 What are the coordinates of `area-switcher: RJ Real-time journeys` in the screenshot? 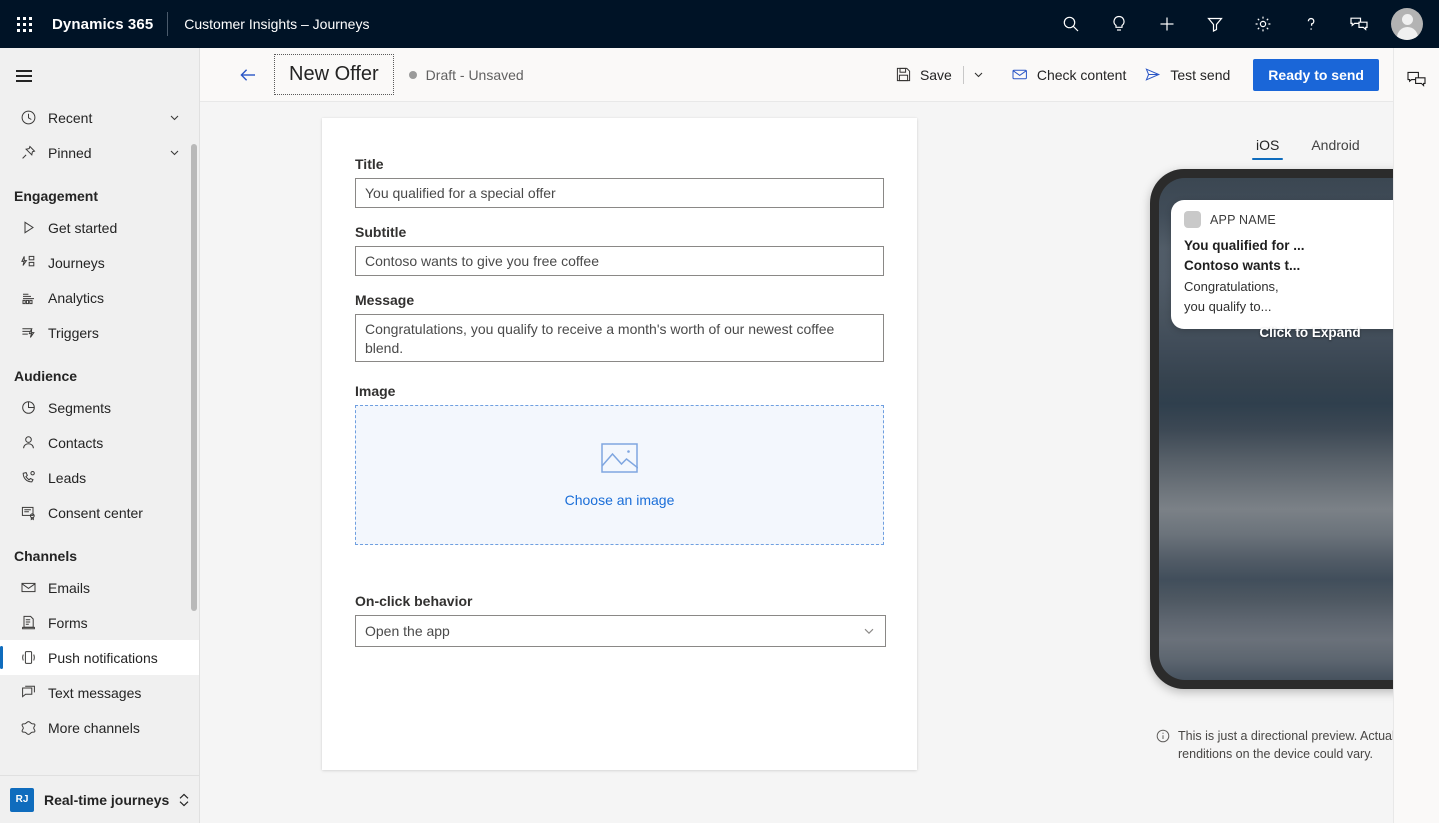 It's located at (99, 799).